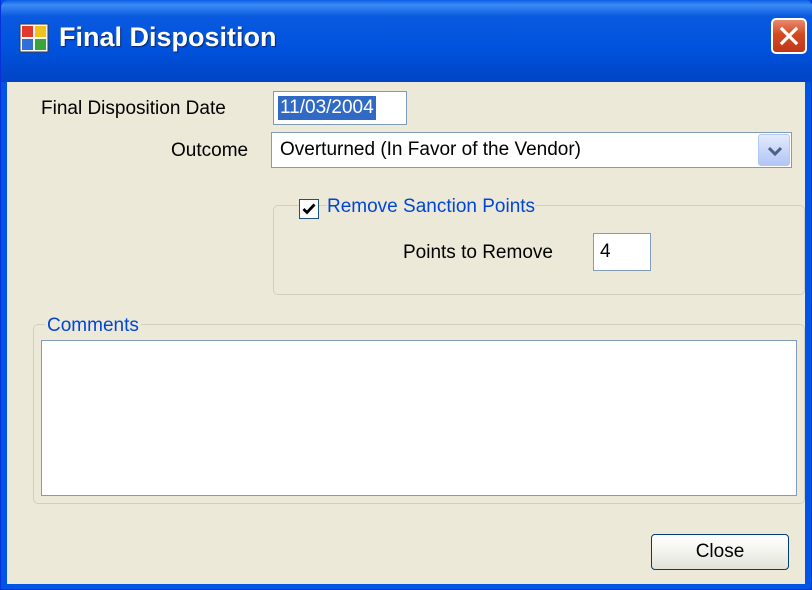 The height and width of the screenshot is (590, 812). What do you see at coordinates (133, 108) in the screenshot?
I see `date-label: Final Disposition Date` at bounding box center [133, 108].